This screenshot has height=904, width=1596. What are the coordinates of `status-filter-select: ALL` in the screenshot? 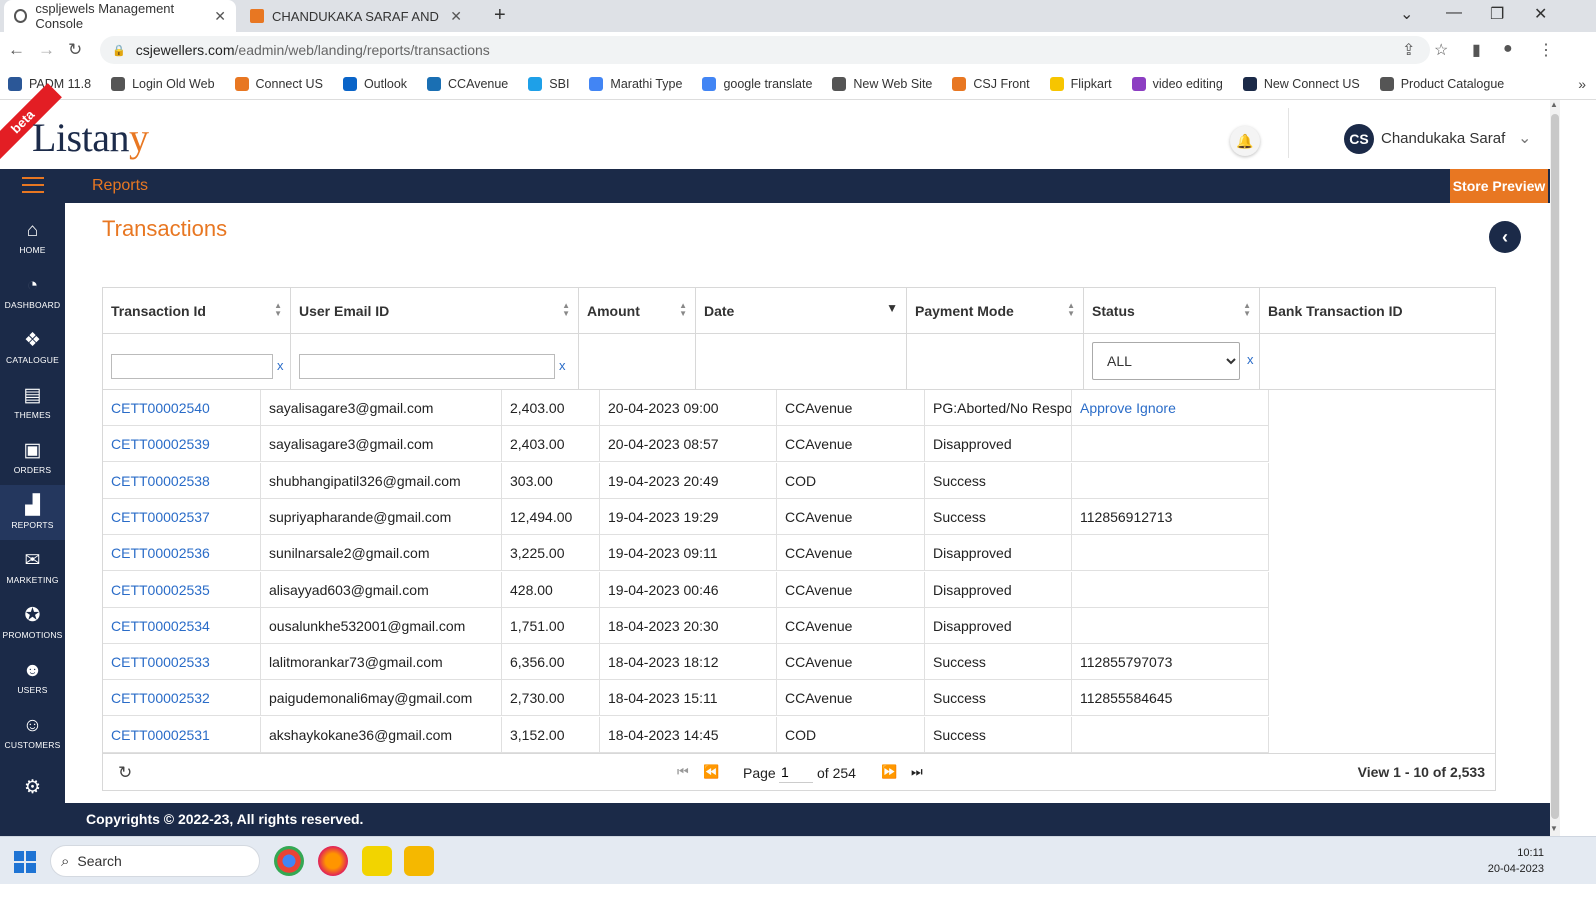 It's located at (1166, 361).